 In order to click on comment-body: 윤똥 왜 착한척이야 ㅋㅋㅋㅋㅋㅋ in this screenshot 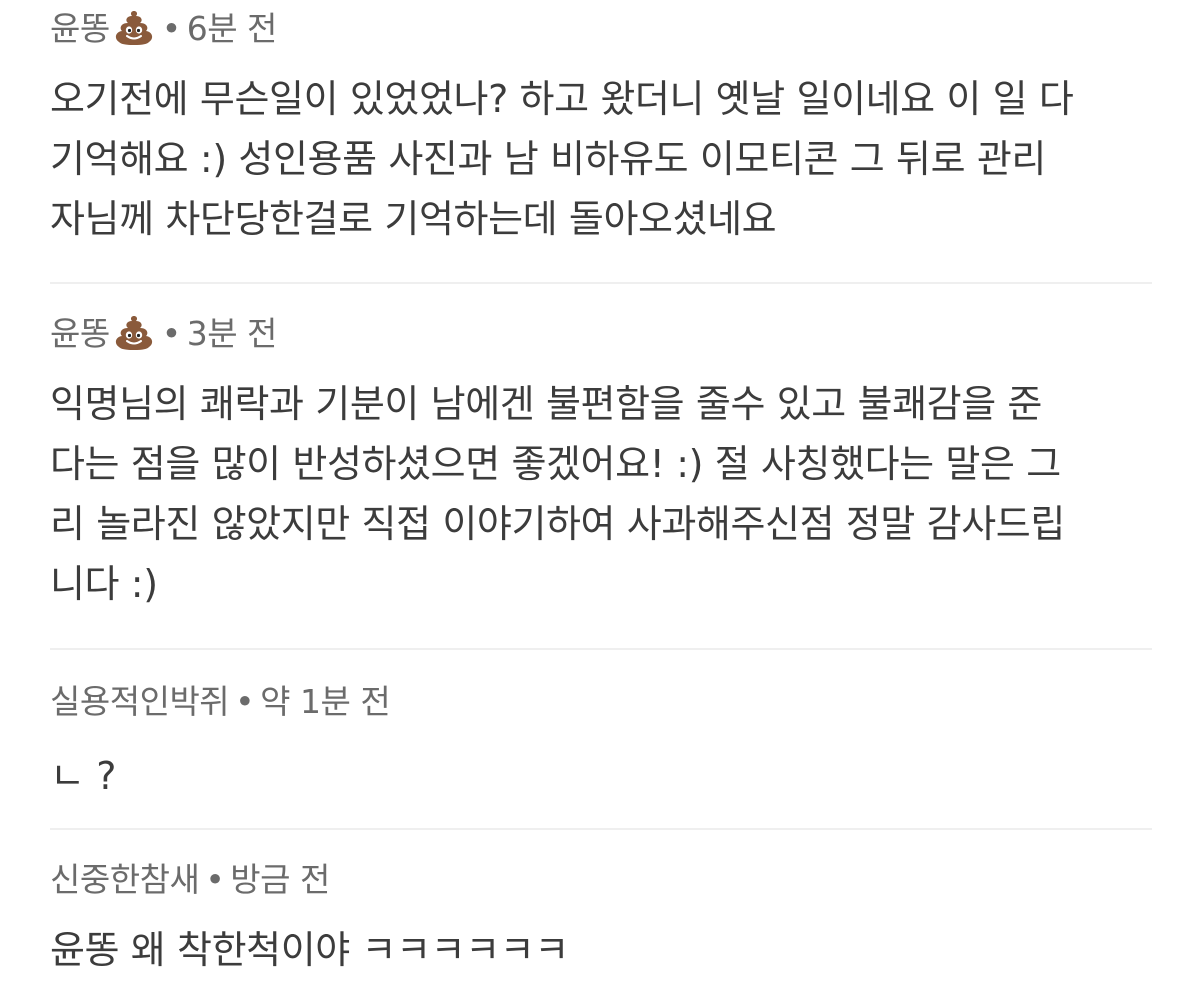, I will do `click(601, 950)`.